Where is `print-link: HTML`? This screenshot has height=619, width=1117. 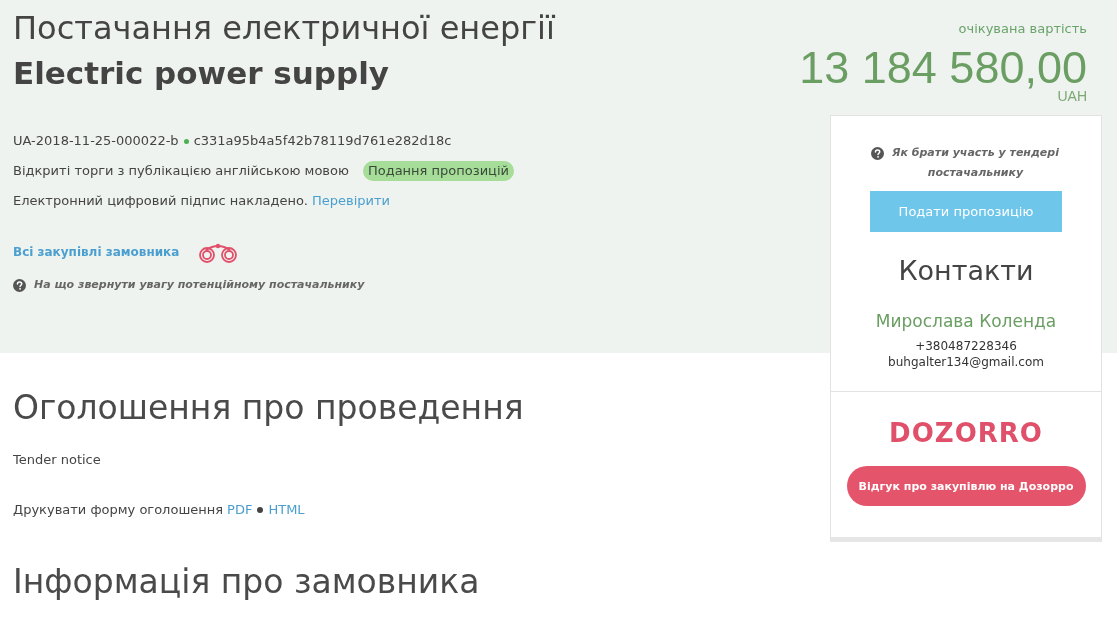 print-link: HTML is located at coordinates (286, 510).